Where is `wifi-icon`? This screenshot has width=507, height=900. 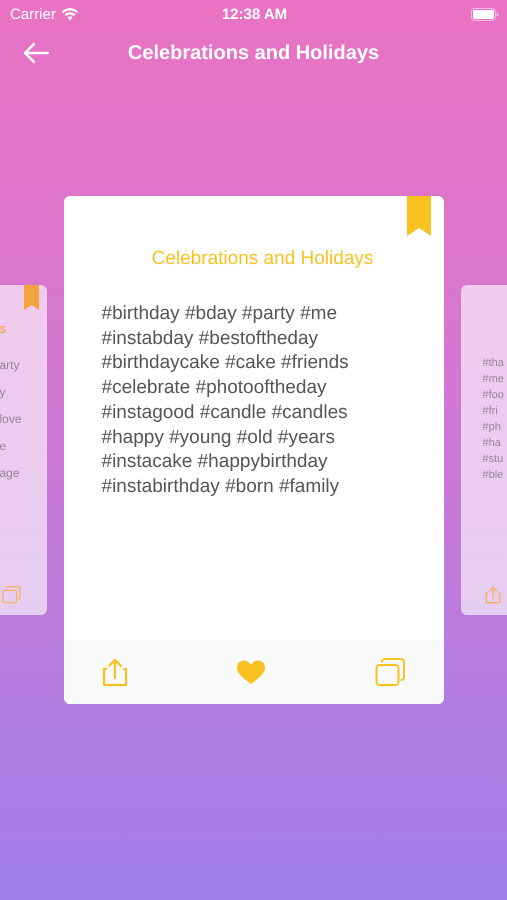
wifi-icon is located at coordinates (69, 14).